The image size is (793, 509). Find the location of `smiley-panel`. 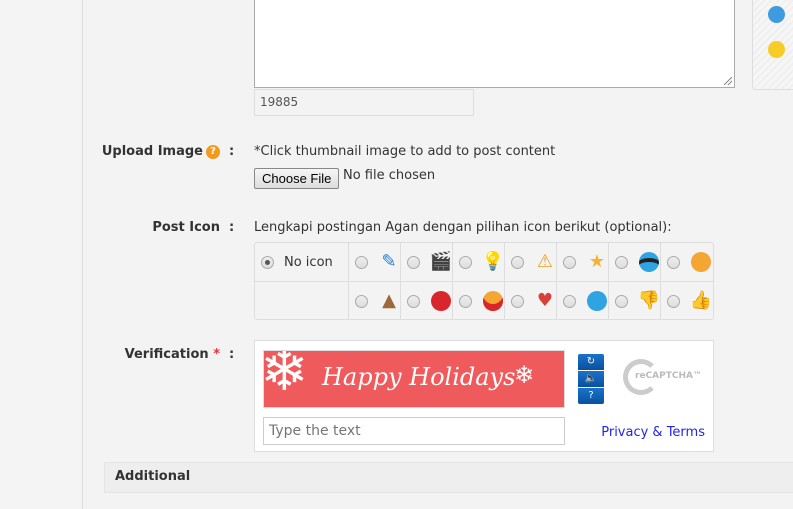

smiley-panel is located at coordinates (772, 45).